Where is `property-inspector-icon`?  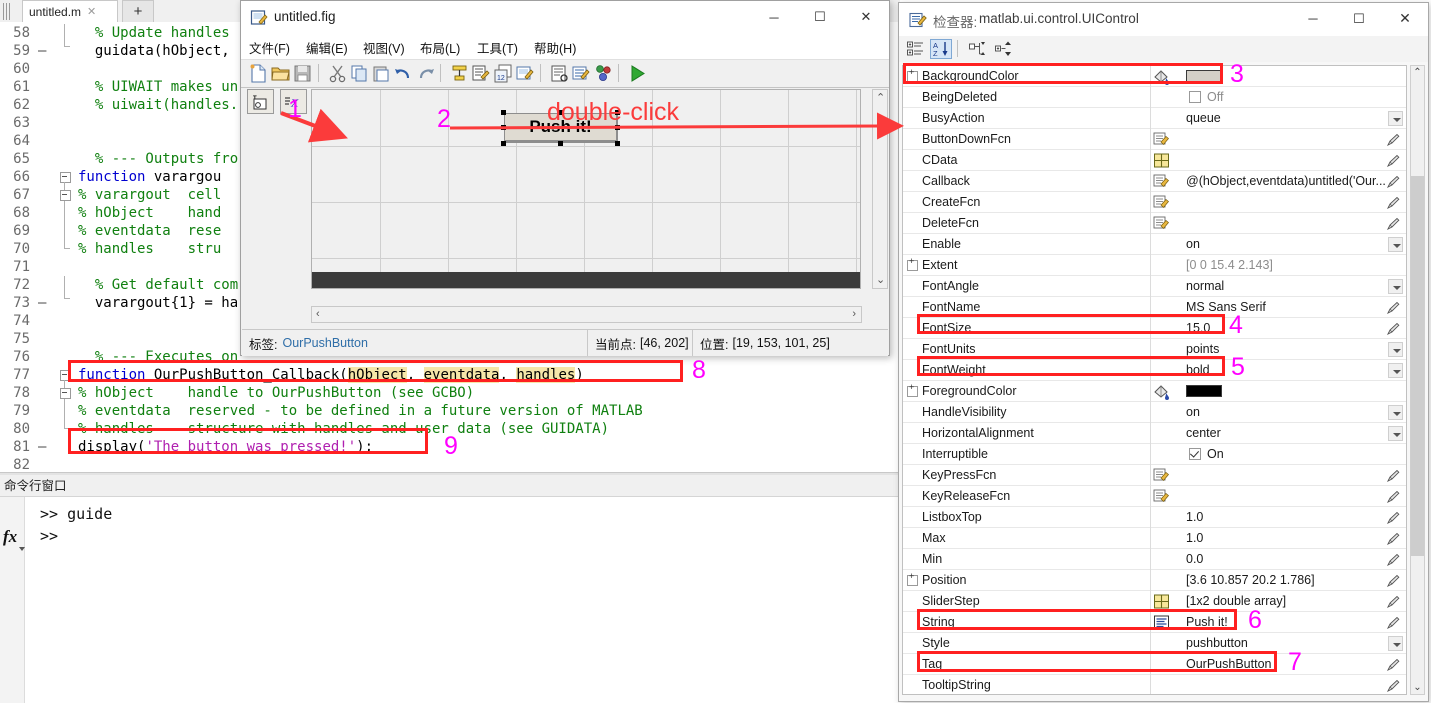
property-inspector-icon is located at coordinates (559, 73).